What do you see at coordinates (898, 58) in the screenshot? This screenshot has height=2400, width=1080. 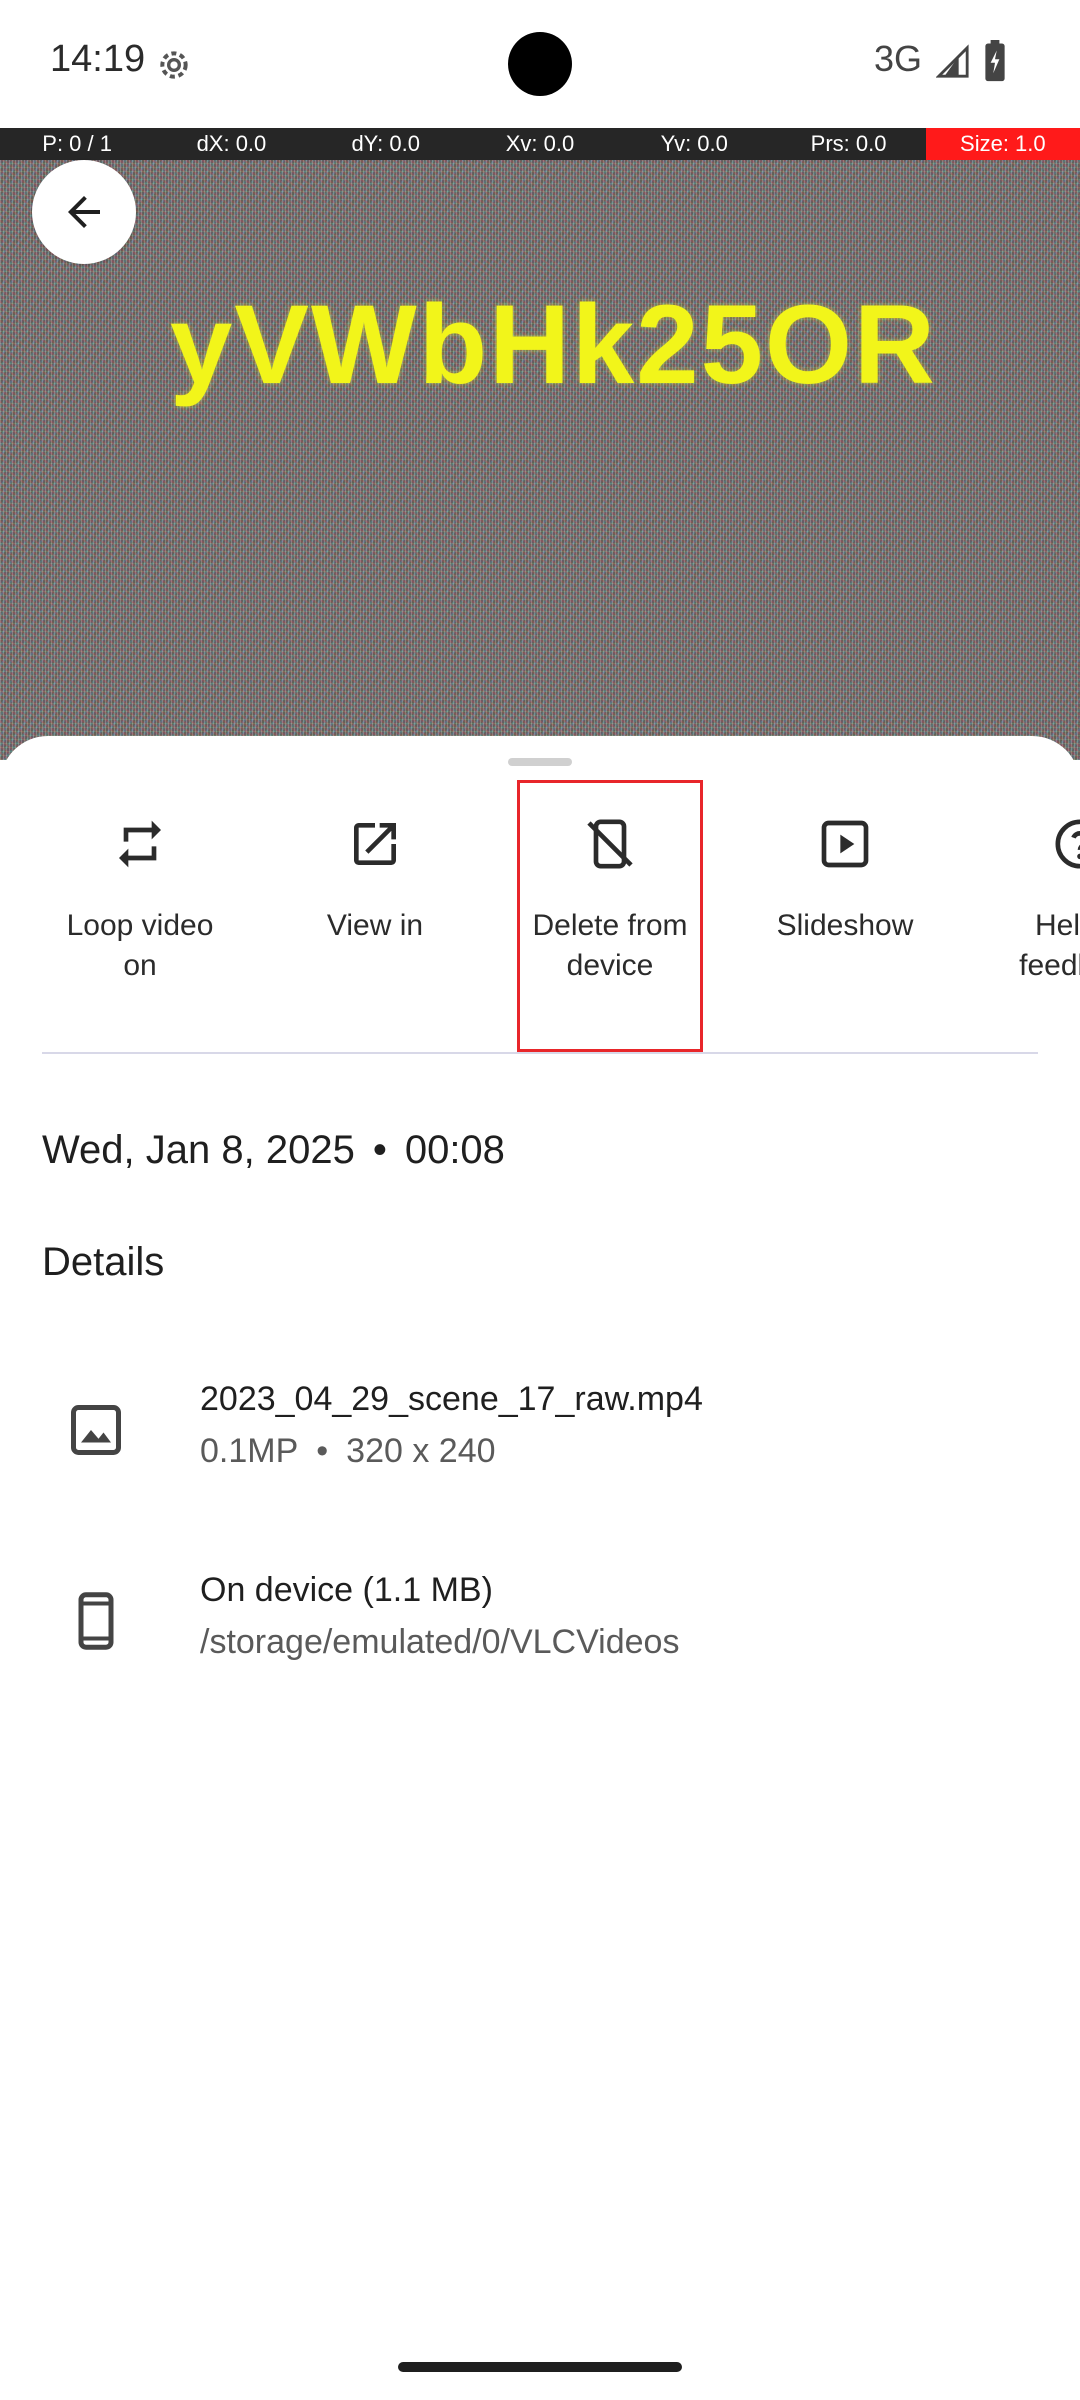 I see `network-type: 3G` at bounding box center [898, 58].